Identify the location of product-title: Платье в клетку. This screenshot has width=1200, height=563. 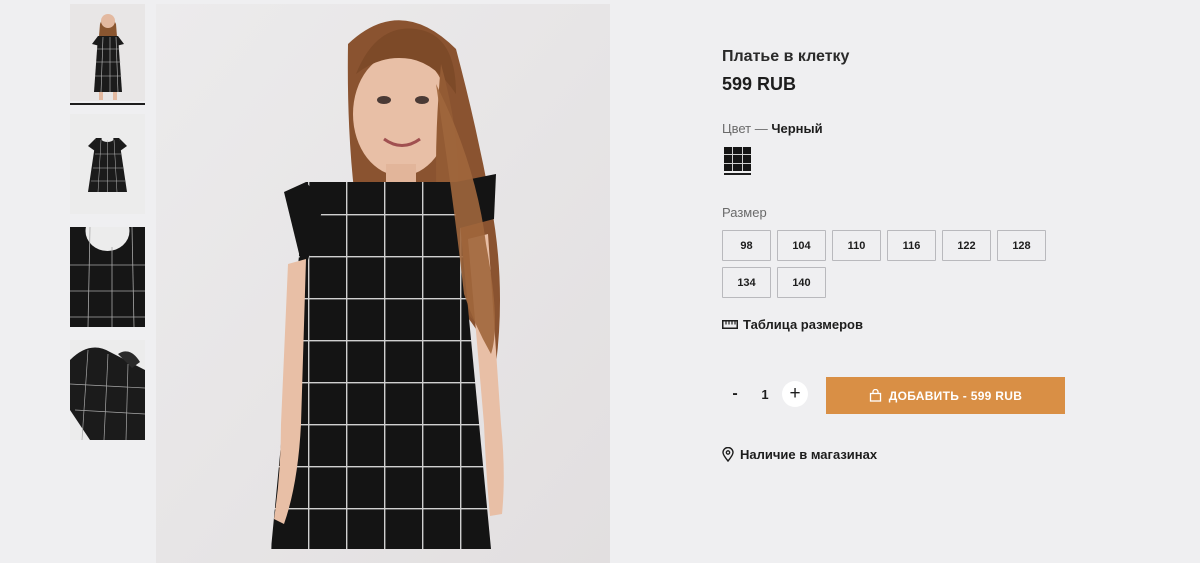
(786, 56).